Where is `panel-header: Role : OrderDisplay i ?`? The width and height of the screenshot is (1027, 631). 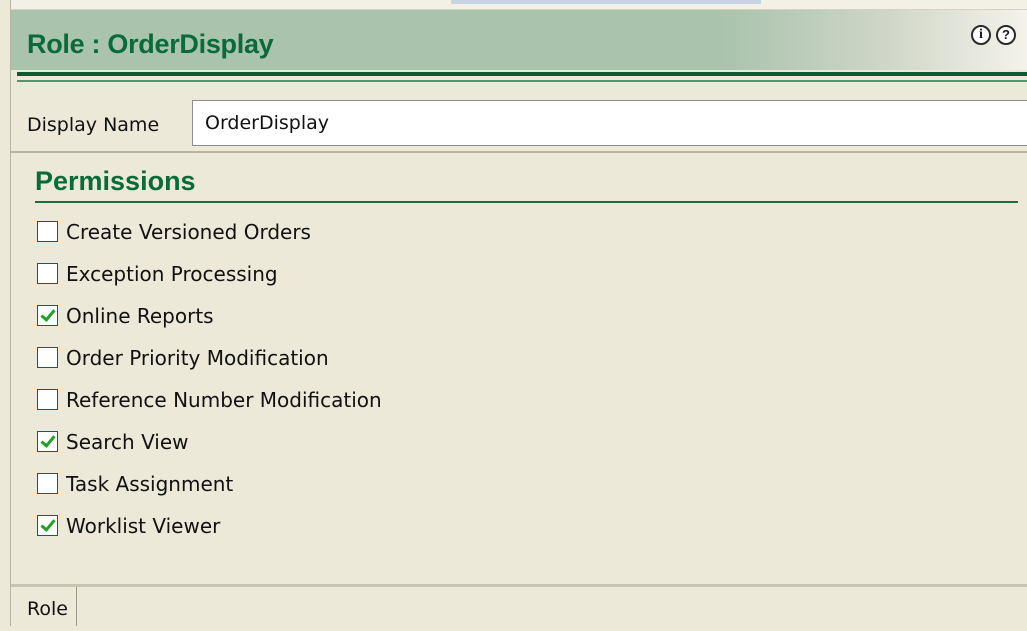
panel-header: Role : OrderDisplay i ? is located at coordinates (519, 40).